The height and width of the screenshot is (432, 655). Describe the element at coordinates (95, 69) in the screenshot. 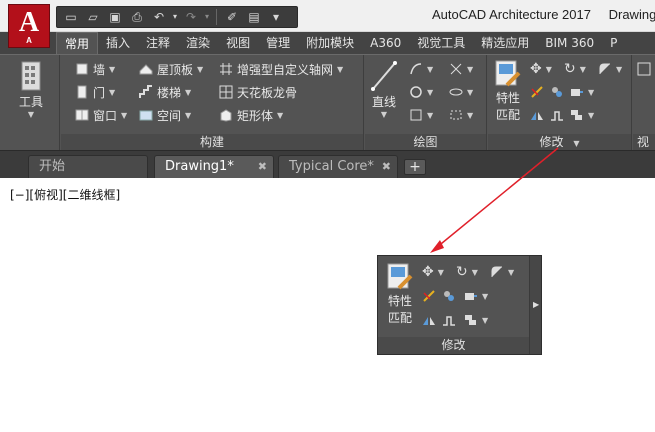

I see `wall-button: 墙 ▼` at that location.